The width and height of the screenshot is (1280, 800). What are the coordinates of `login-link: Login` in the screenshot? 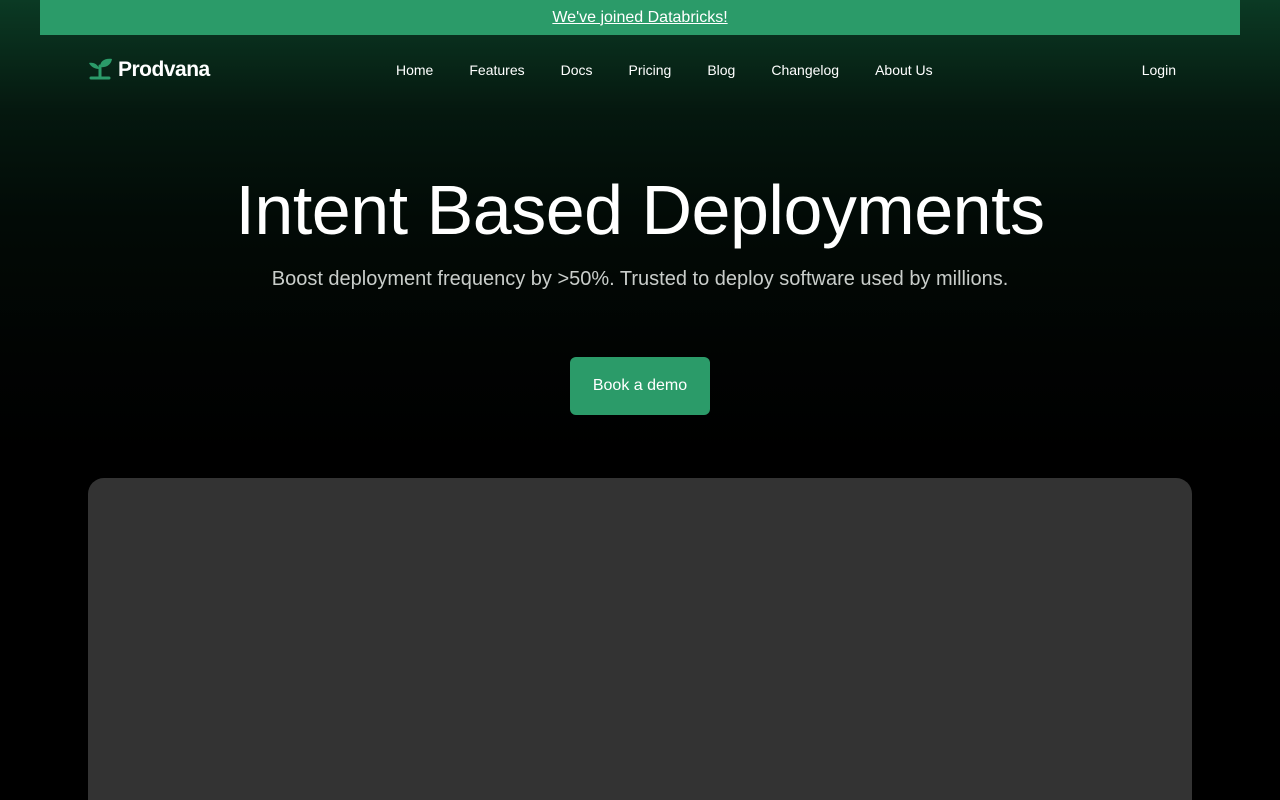 It's located at (1159, 70).